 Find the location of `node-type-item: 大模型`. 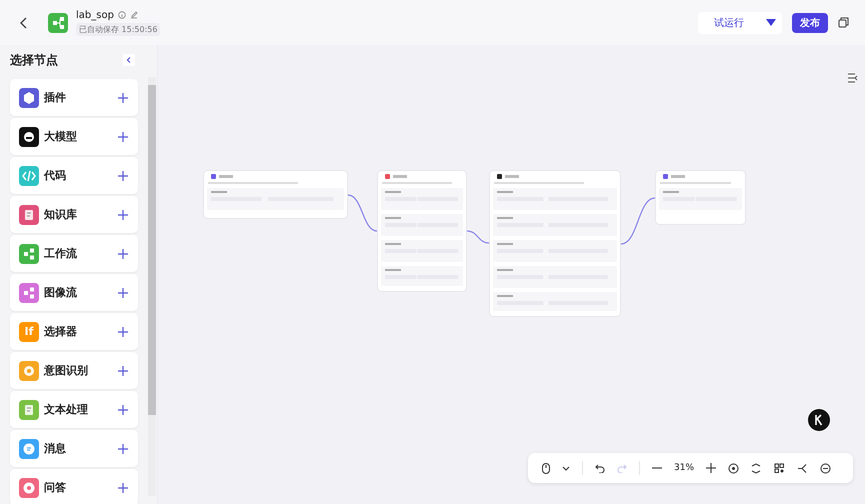

node-type-item: 大模型 is located at coordinates (74, 136).